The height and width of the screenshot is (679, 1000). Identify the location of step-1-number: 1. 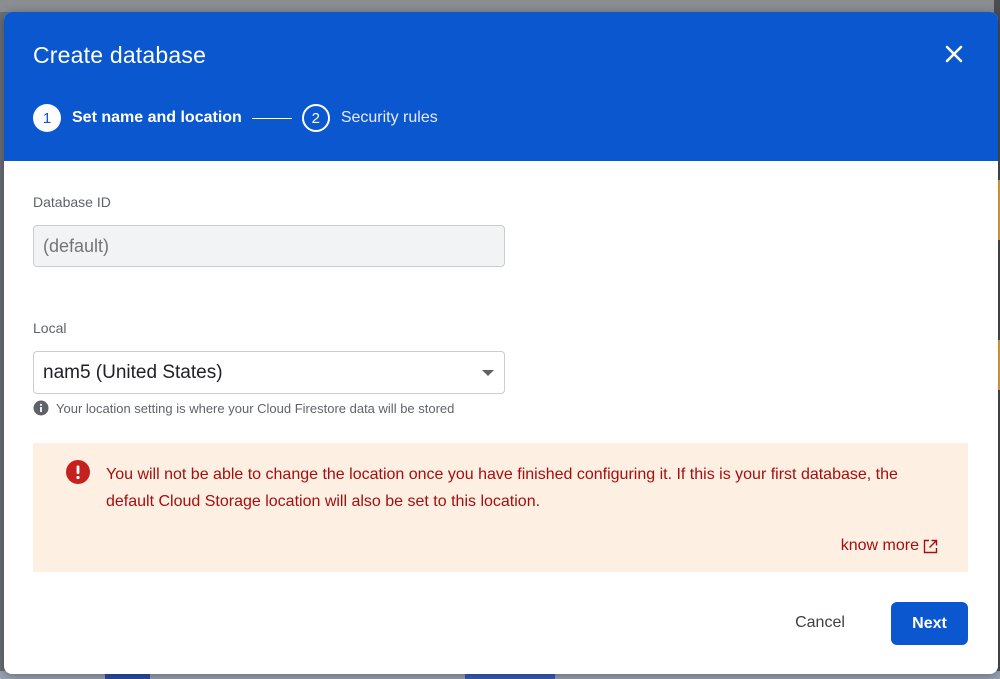
(47, 118).